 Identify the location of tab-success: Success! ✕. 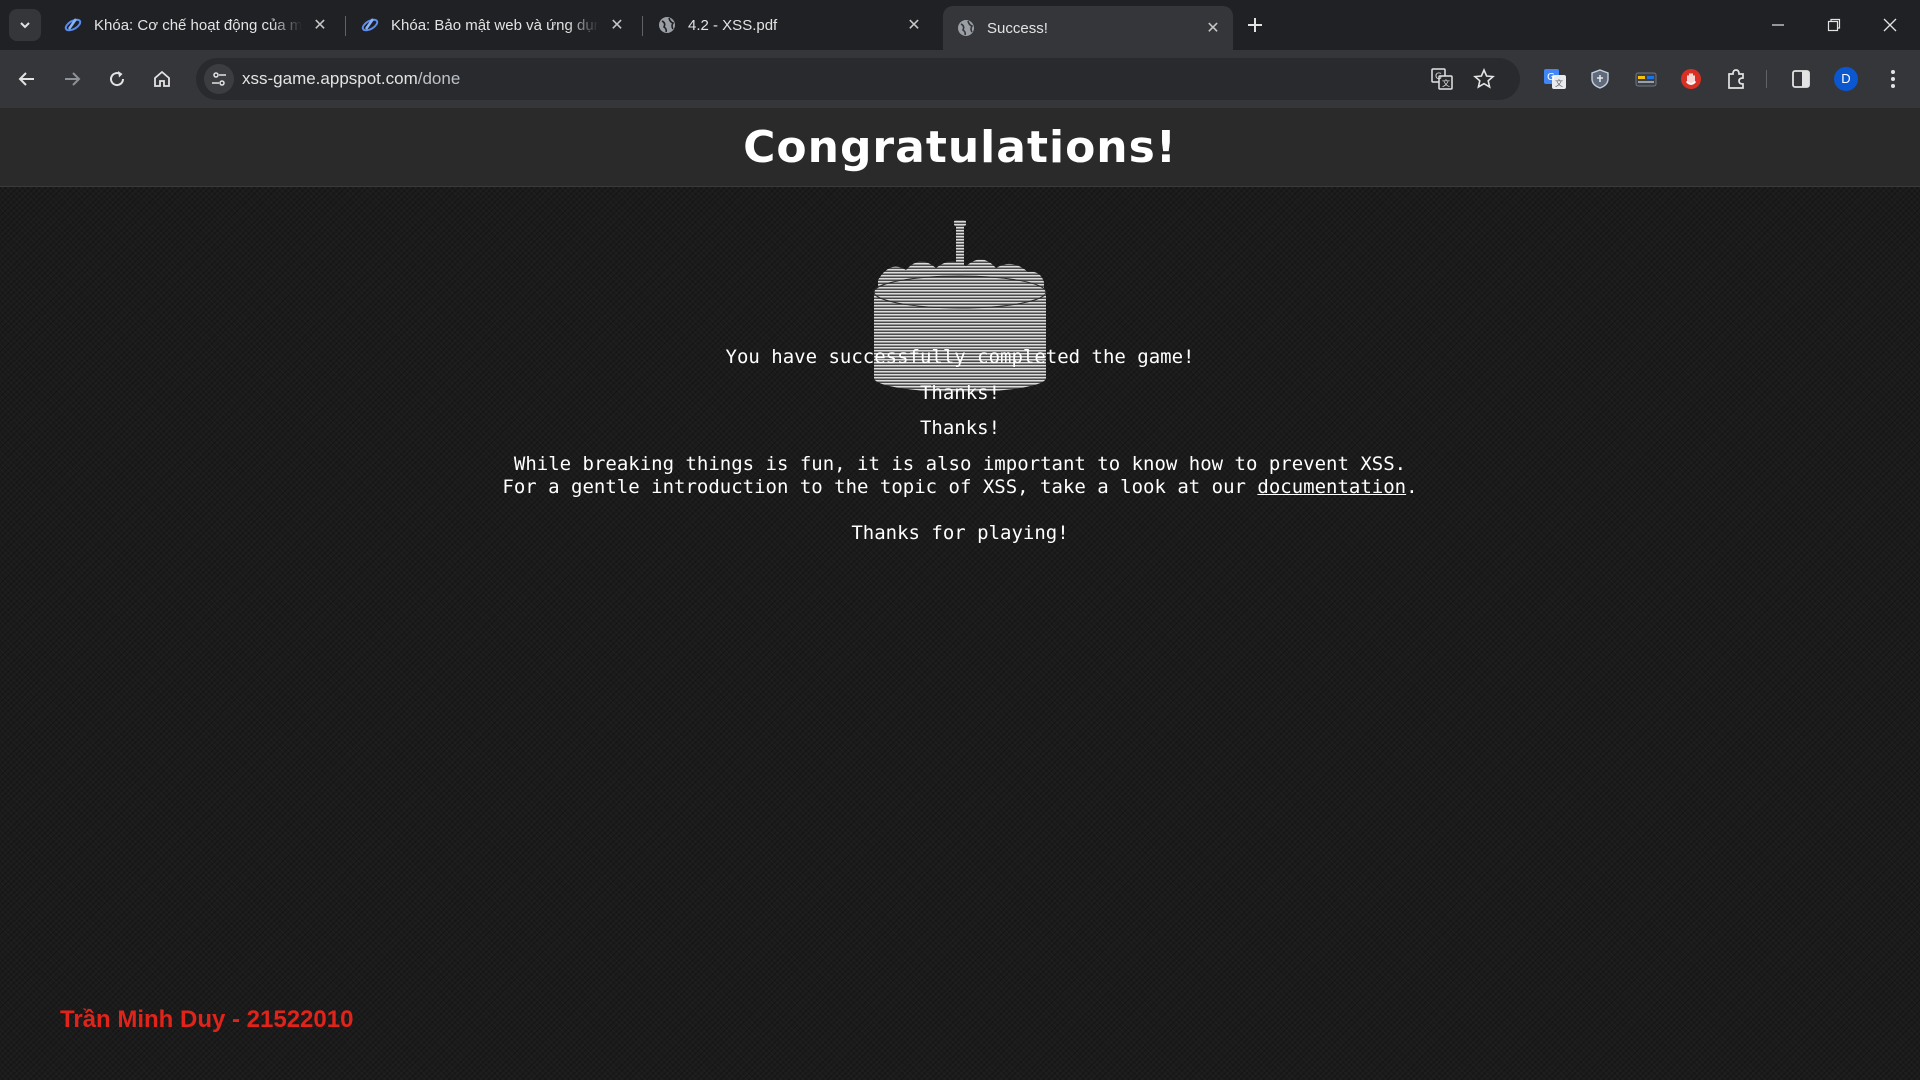
(1088, 28).